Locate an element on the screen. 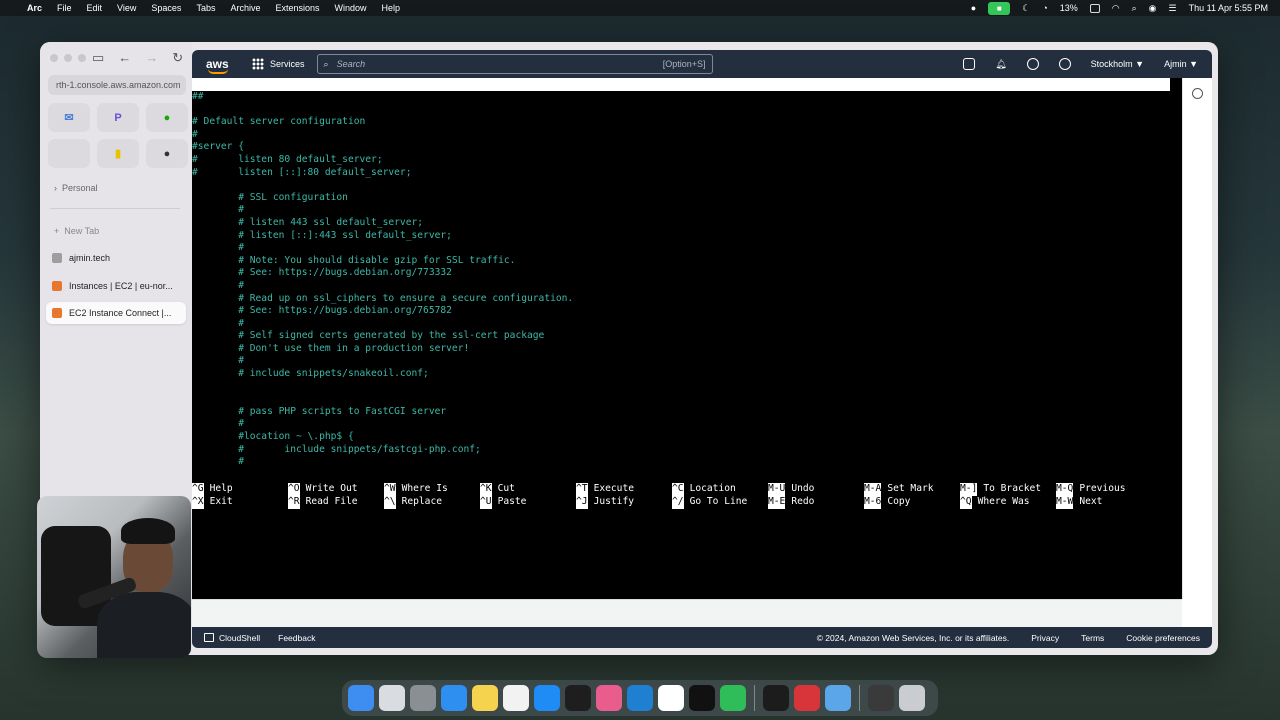 The image size is (1280, 720). editor-line: # listen [::]:443 ssl default_server; is located at coordinates (382, 236).